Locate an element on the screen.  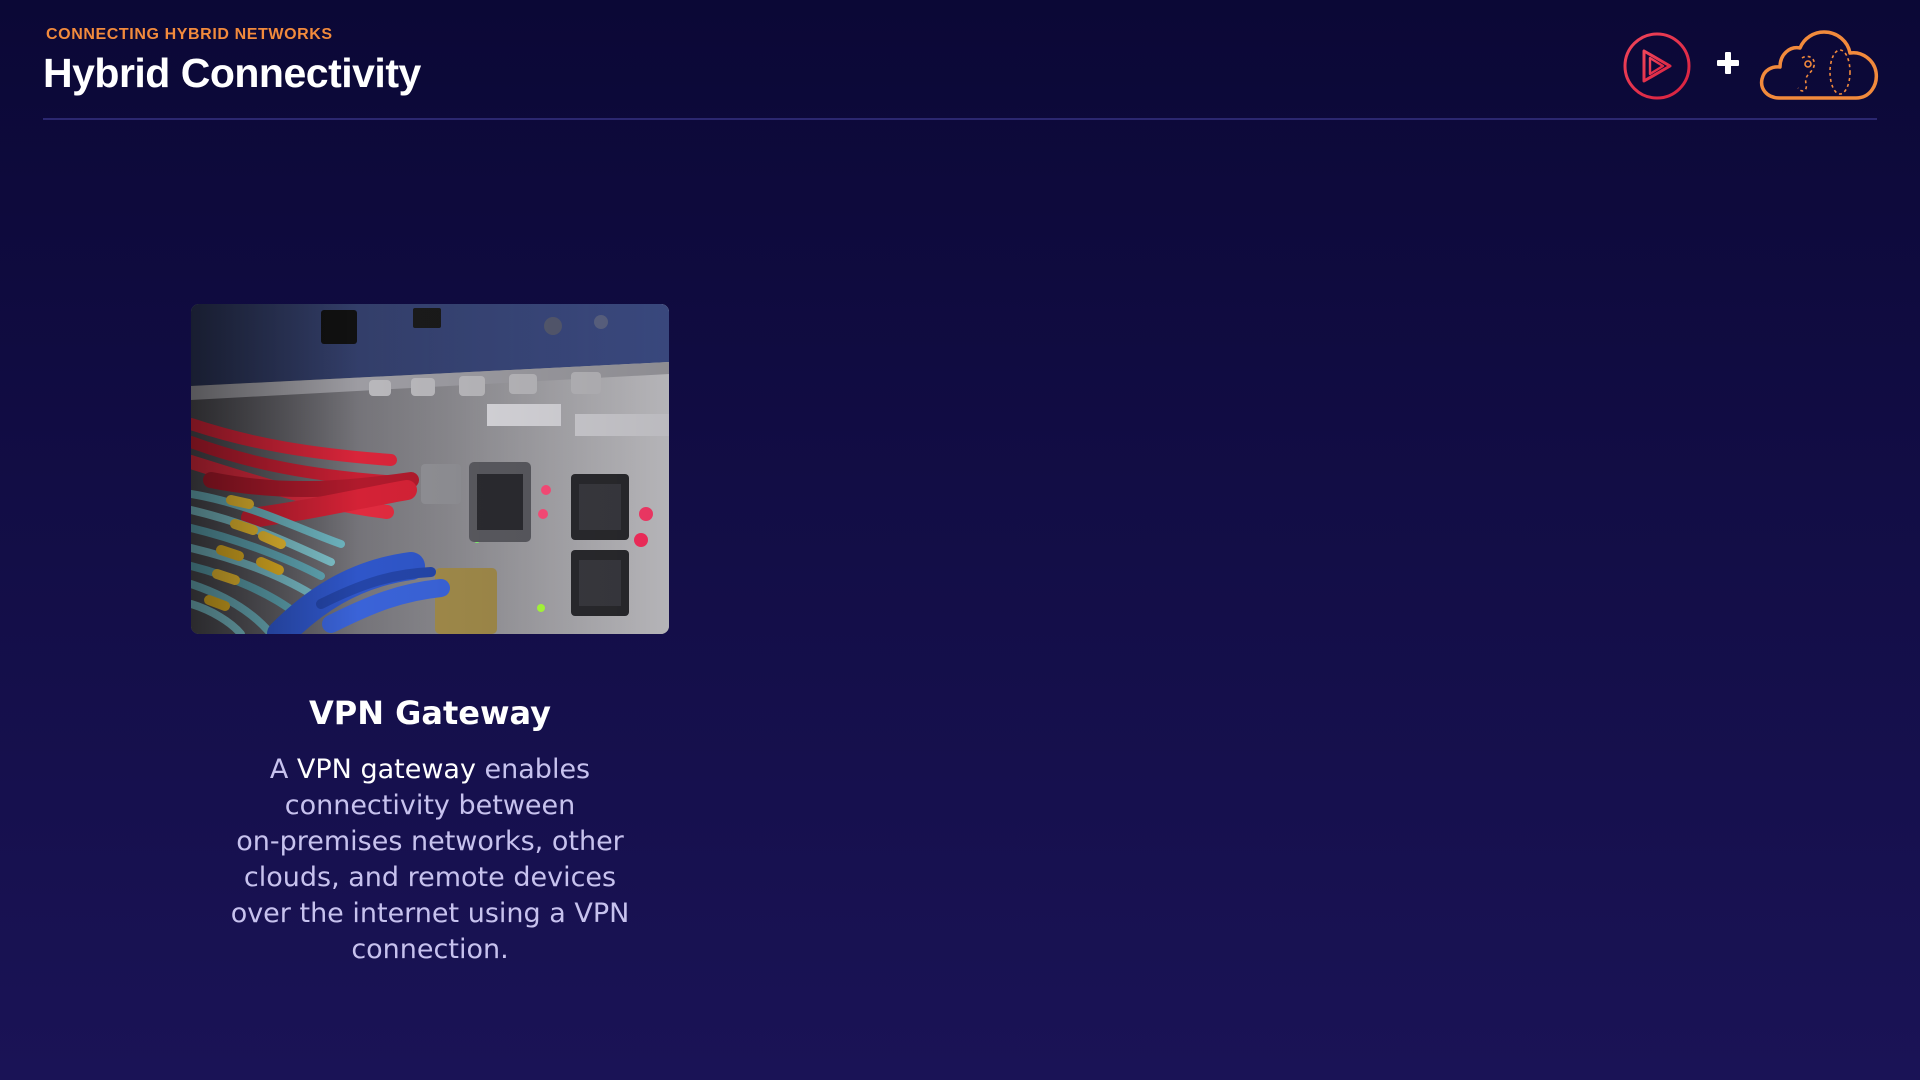
description-line-2: connectivity between is located at coordinates (430, 805).